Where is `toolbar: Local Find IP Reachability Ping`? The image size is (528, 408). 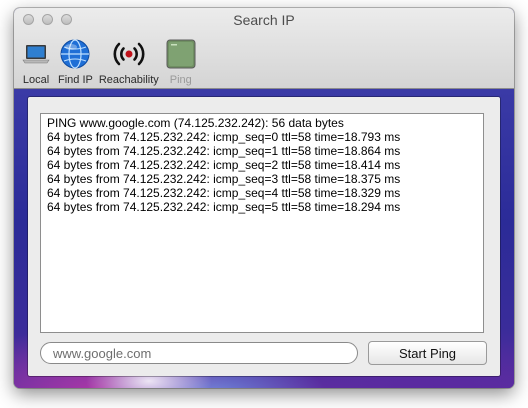 toolbar: Local Find IP Reachability Ping is located at coordinates (111, 62).